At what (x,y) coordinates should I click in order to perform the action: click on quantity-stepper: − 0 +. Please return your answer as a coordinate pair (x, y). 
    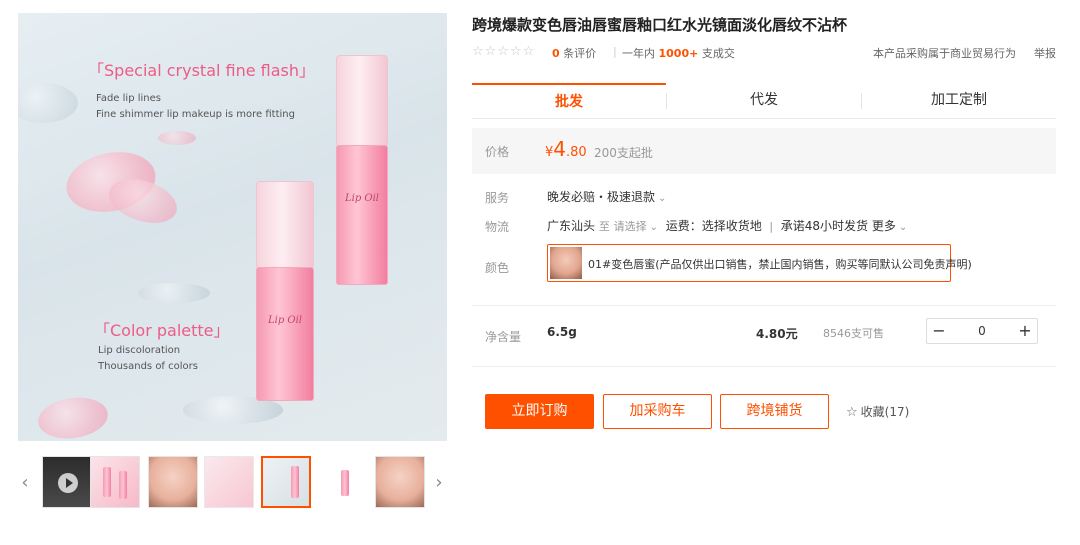
    Looking at the image, I should click on (982, 331).